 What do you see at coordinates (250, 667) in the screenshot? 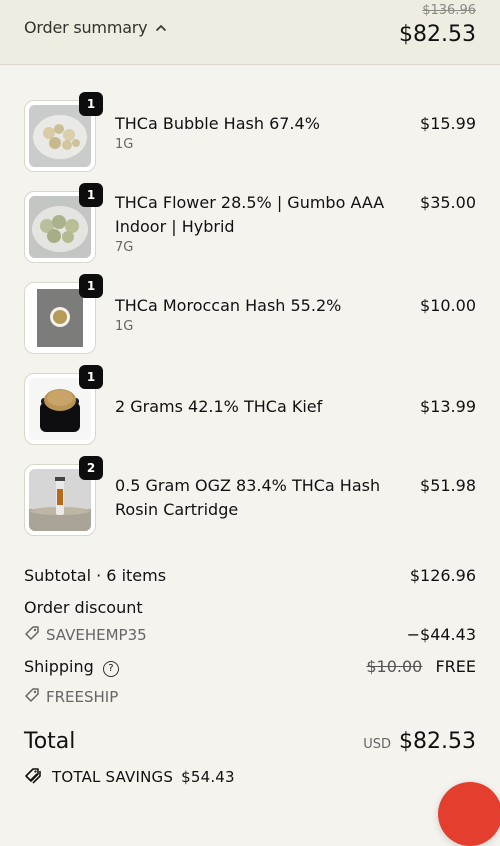
I see `shipping-row: Shipping ? $10.00 FREE` at bounding box center [250, 667].